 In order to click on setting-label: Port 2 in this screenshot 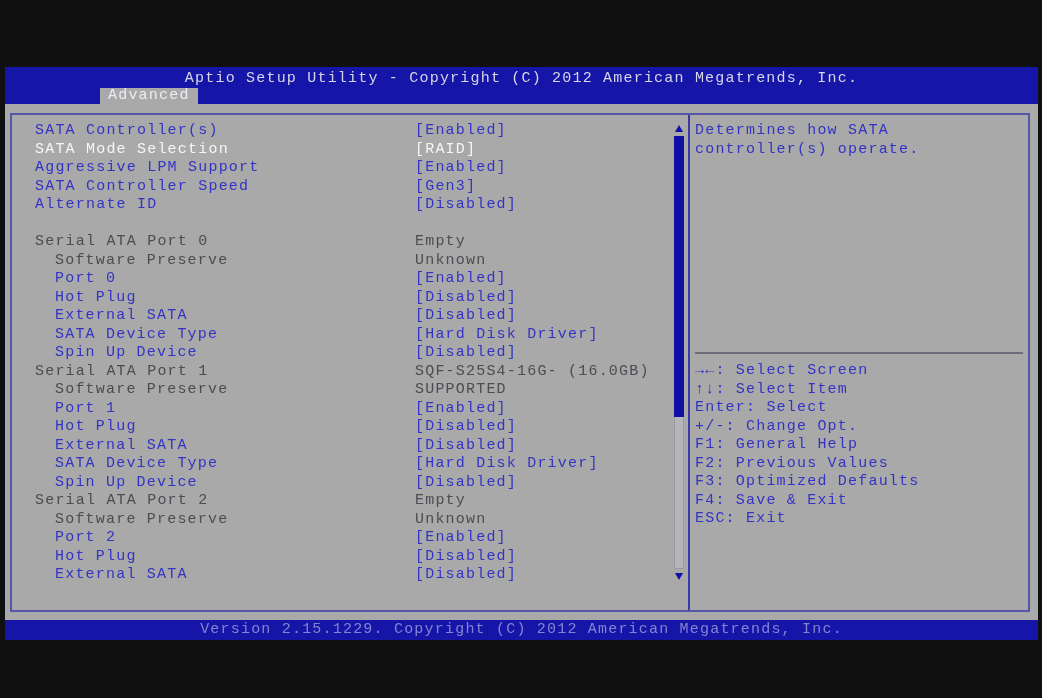, I will do `click(86, 537)`.